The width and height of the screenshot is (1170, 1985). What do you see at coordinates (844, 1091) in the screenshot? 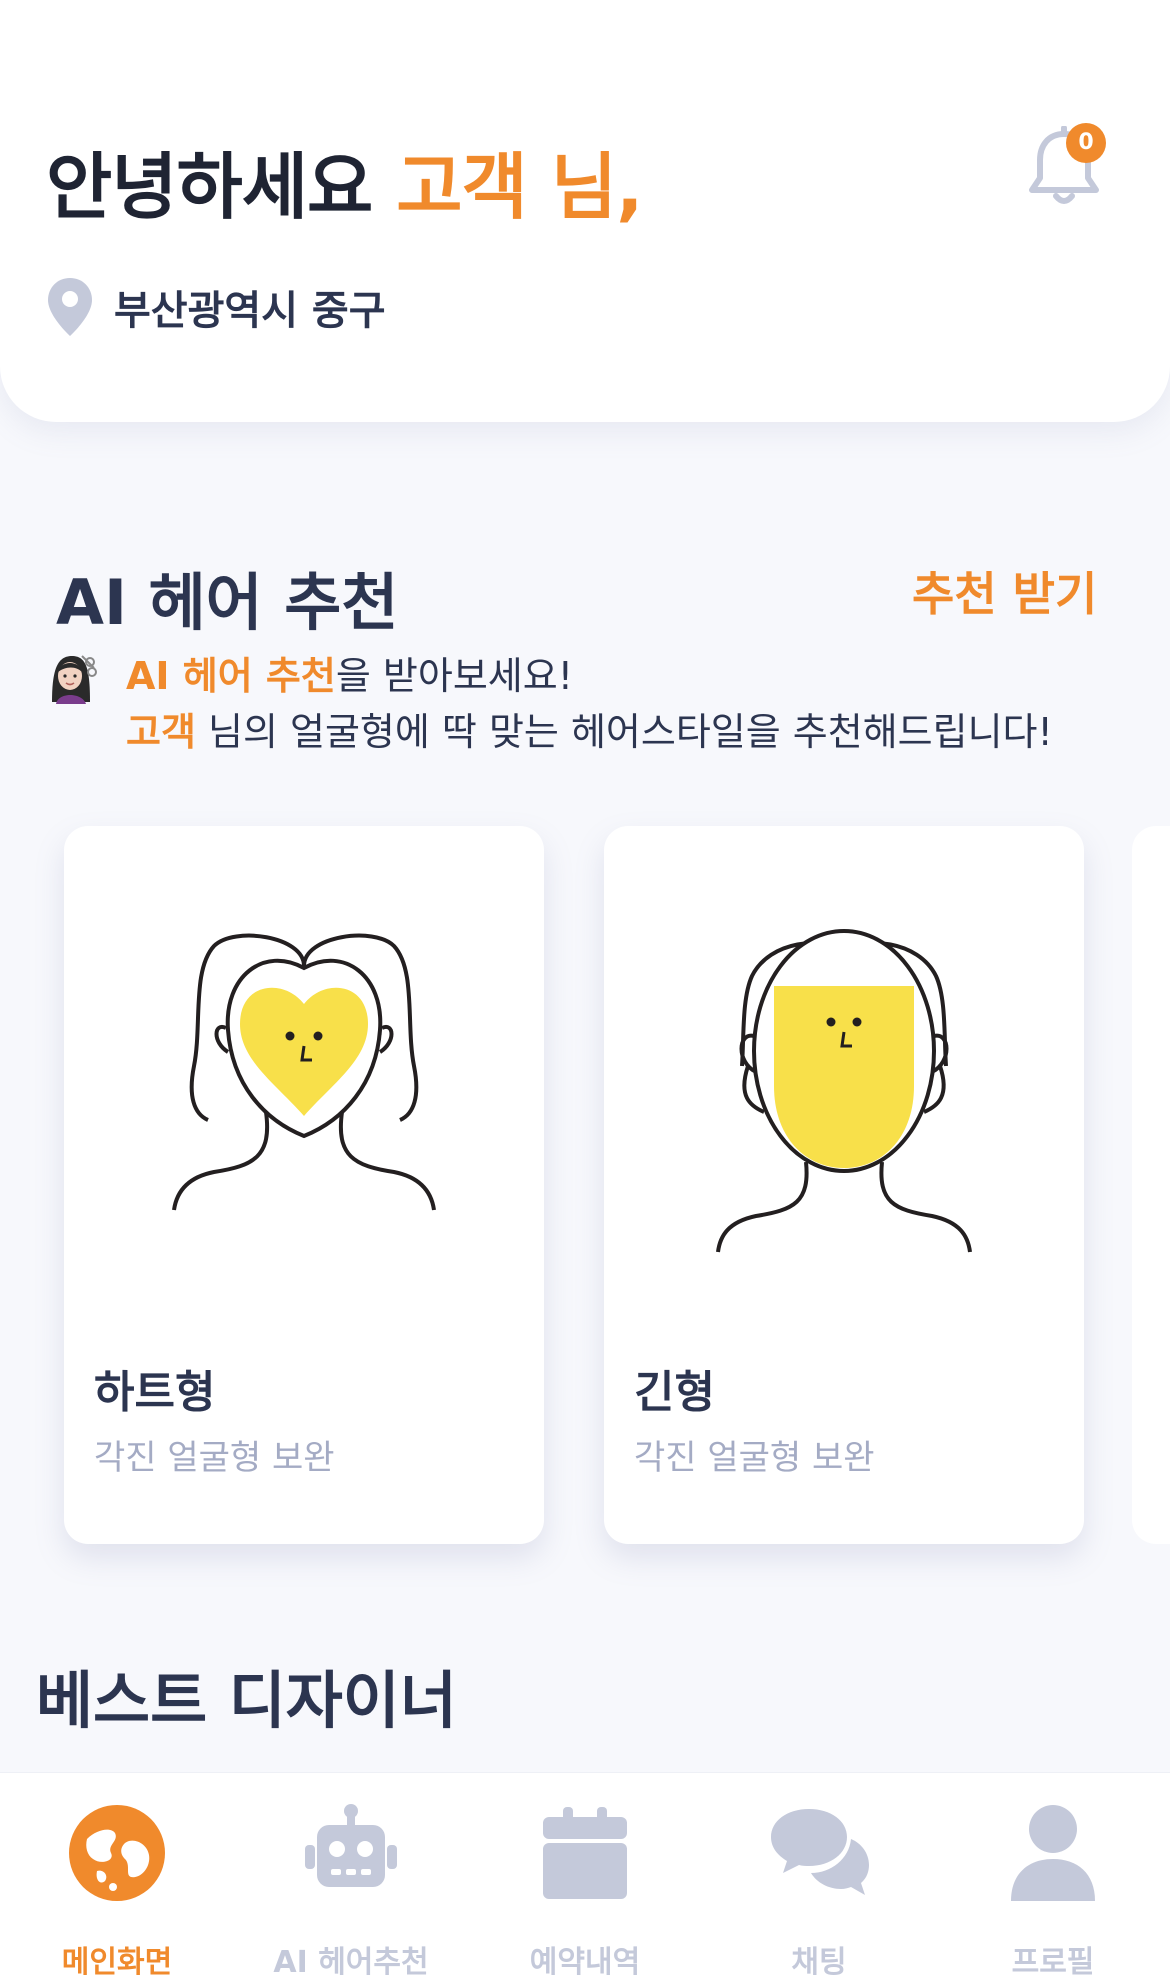
I see `long-face-icon` at bounding box center [844, 1091].